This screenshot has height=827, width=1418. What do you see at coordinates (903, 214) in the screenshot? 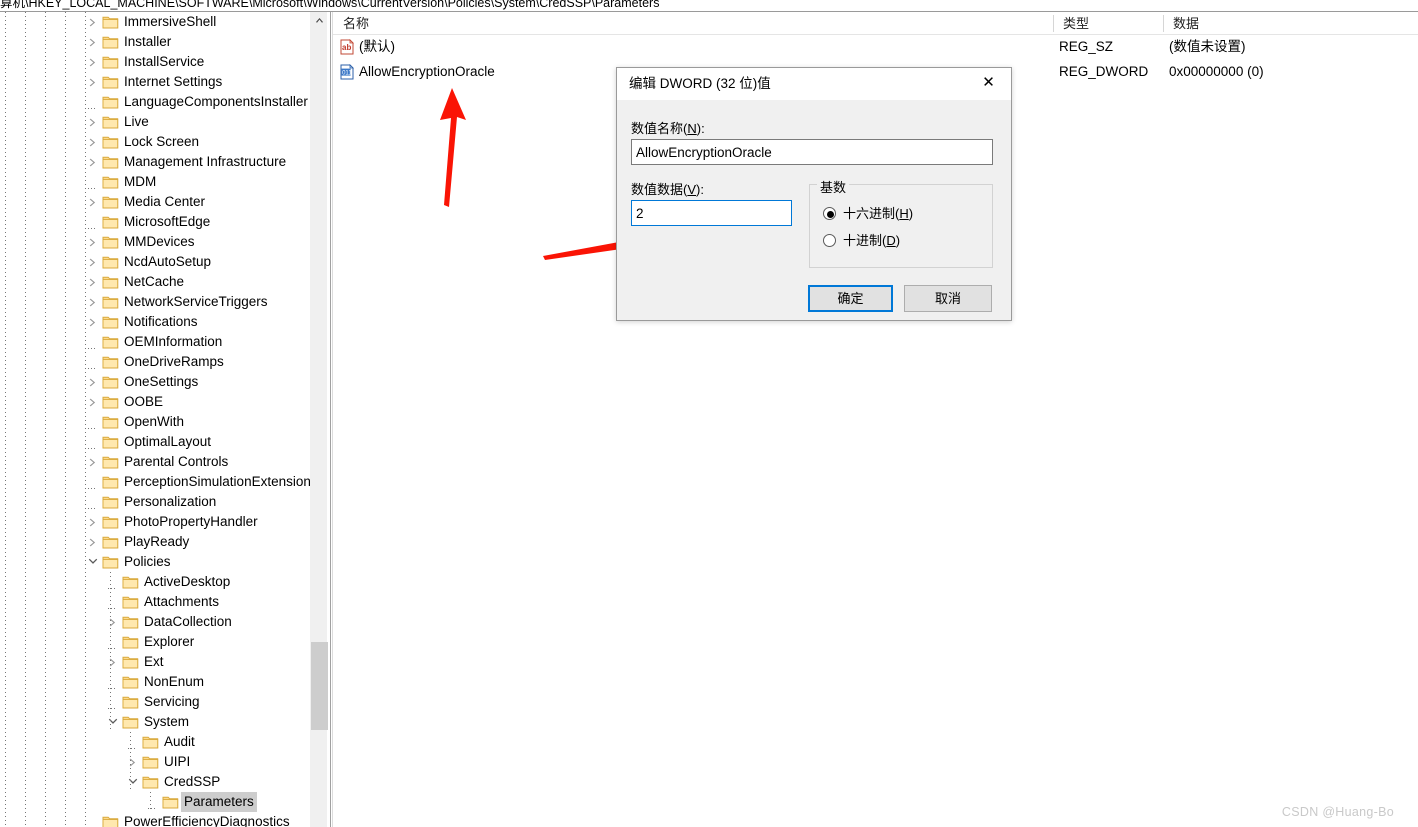
I see `radio-hexadecimal: 十六进制(H)` at bounding box center [903, 214].